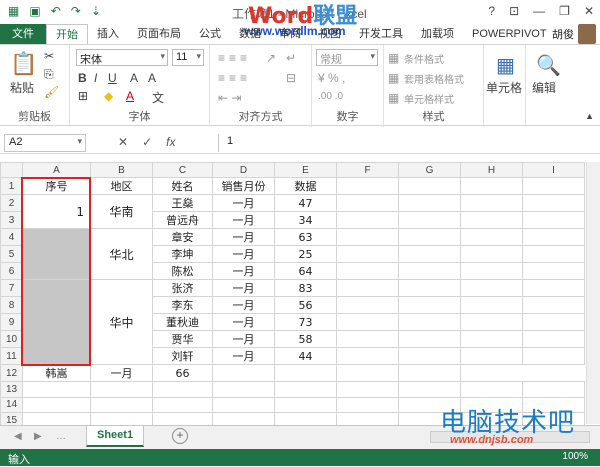 The width and height of the screenshot is (600, 467). Describe the element at coordinates (331, 78) in the screenshot. I see `currency-icon: ¥ % ,` at that location.